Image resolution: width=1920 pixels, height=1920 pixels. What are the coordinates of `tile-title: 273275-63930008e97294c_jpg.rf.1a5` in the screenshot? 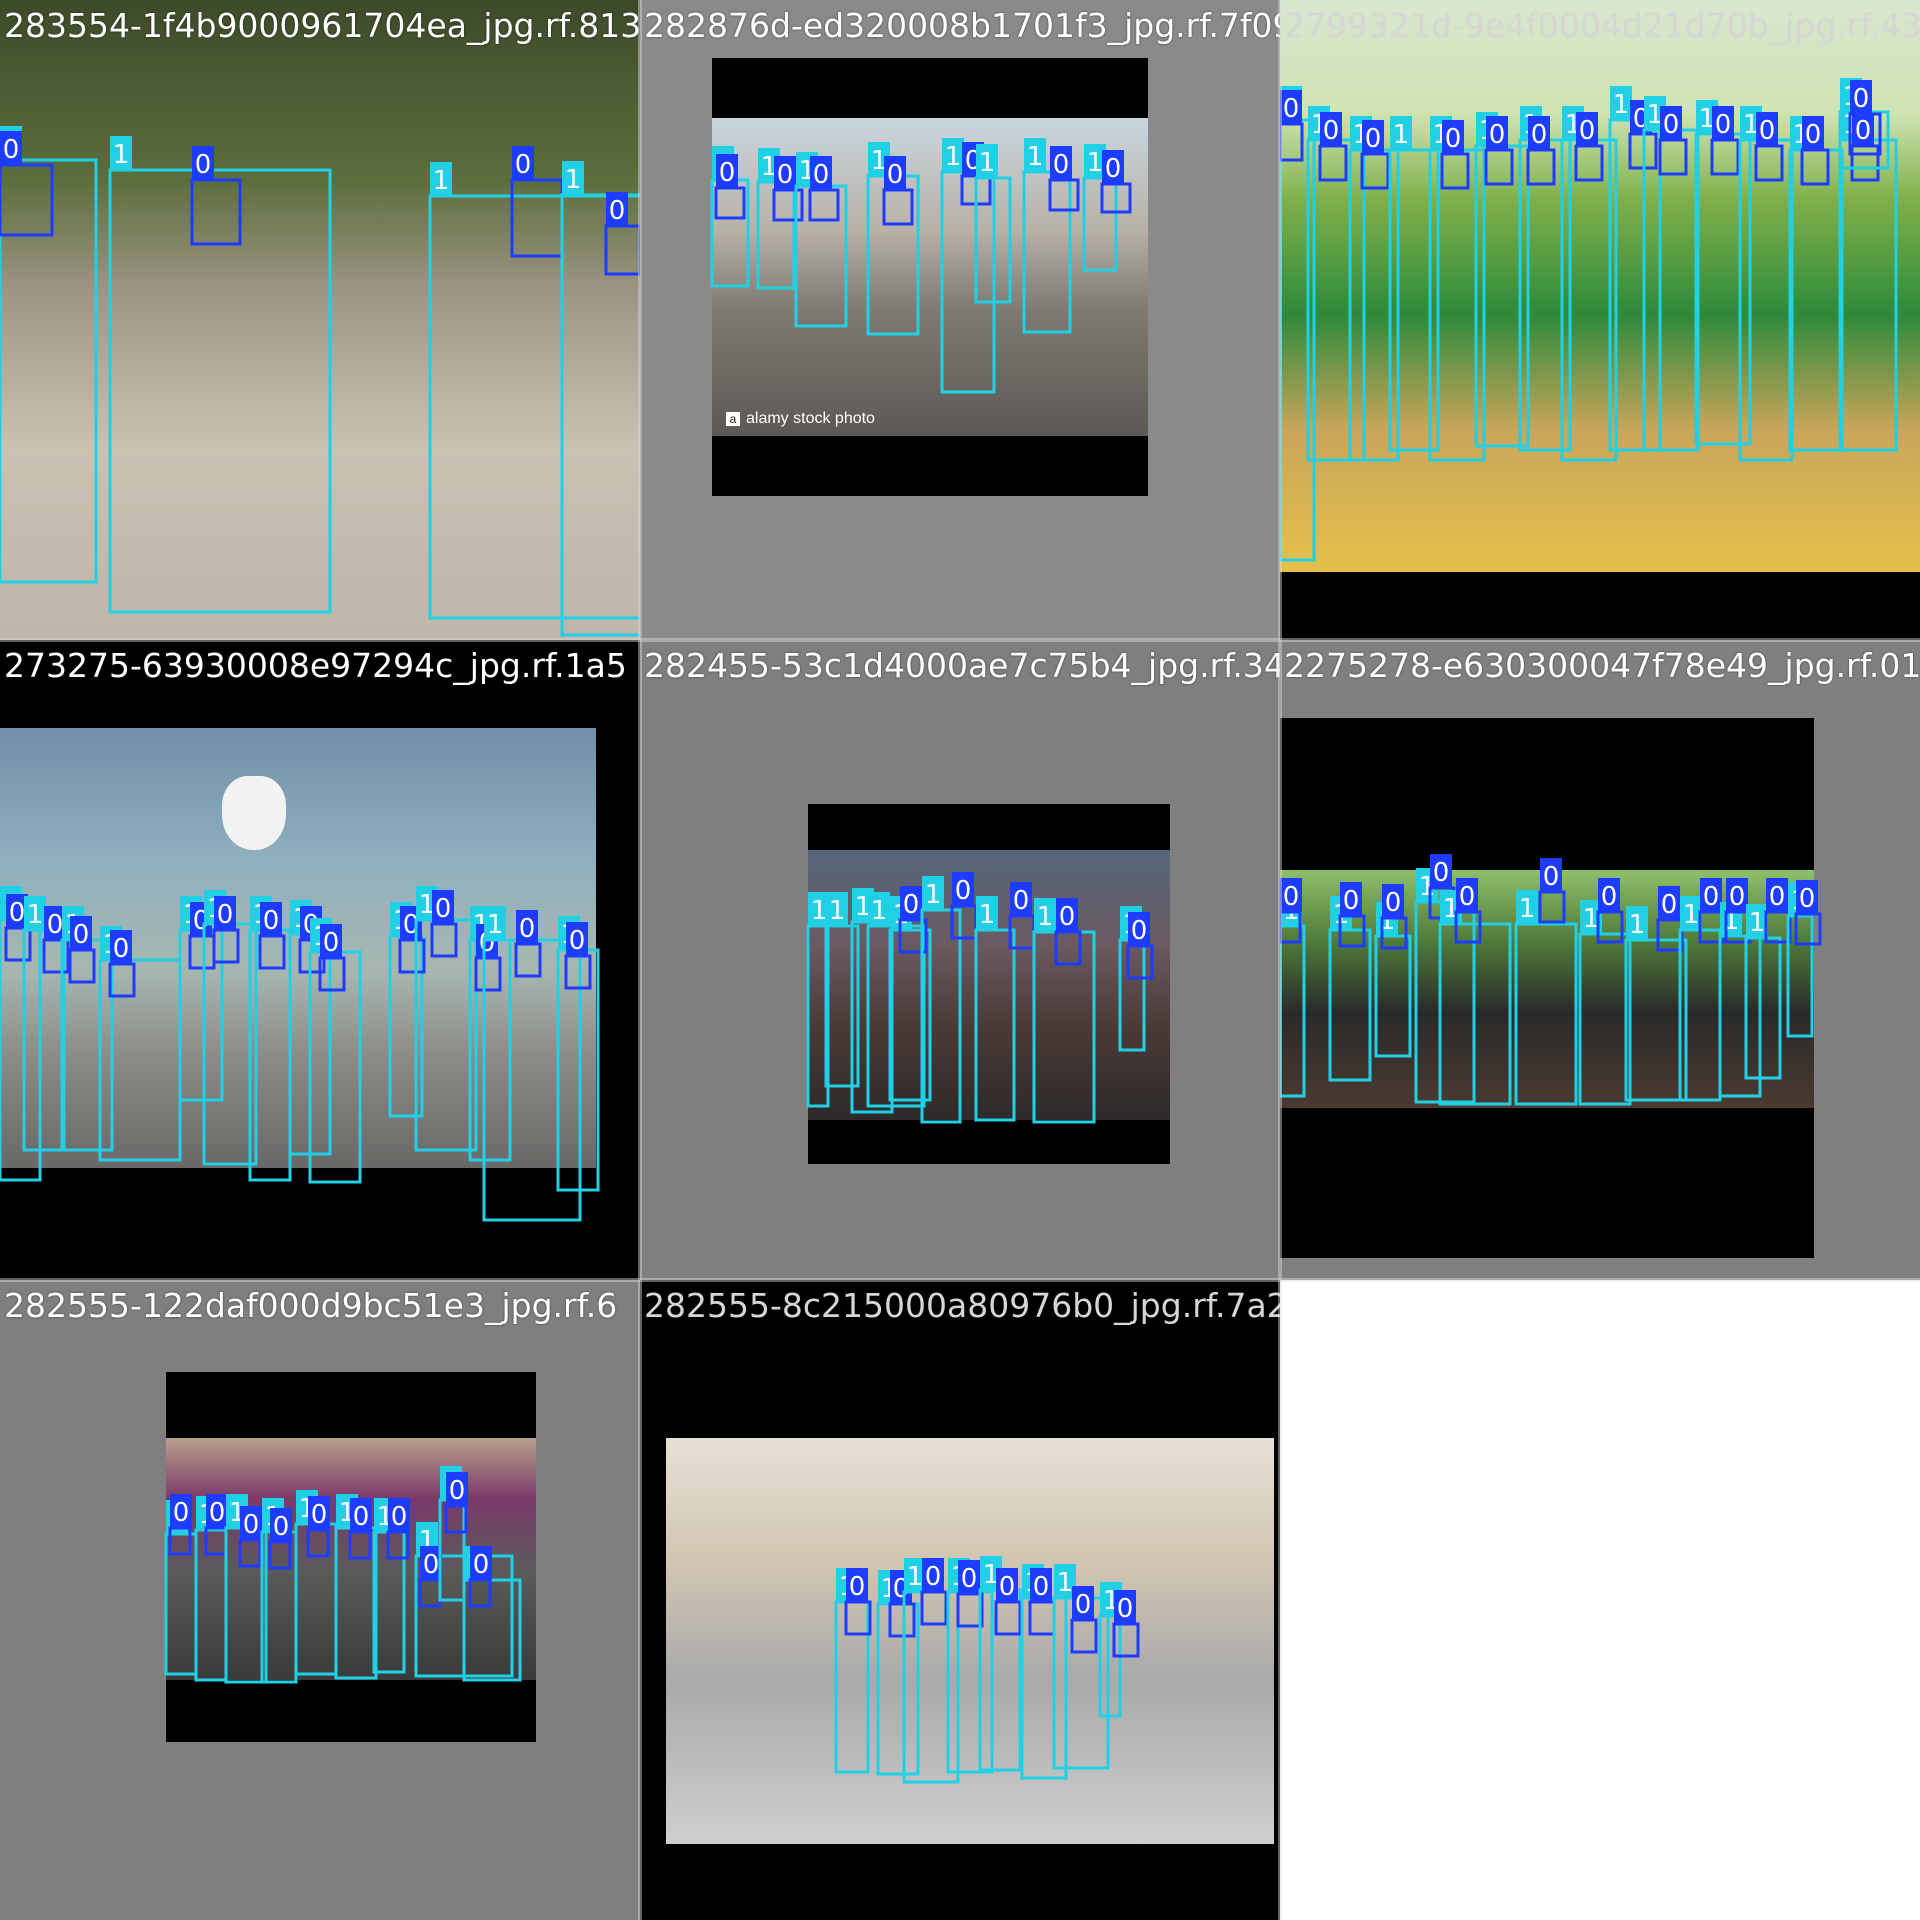 It's located at (315, 665).